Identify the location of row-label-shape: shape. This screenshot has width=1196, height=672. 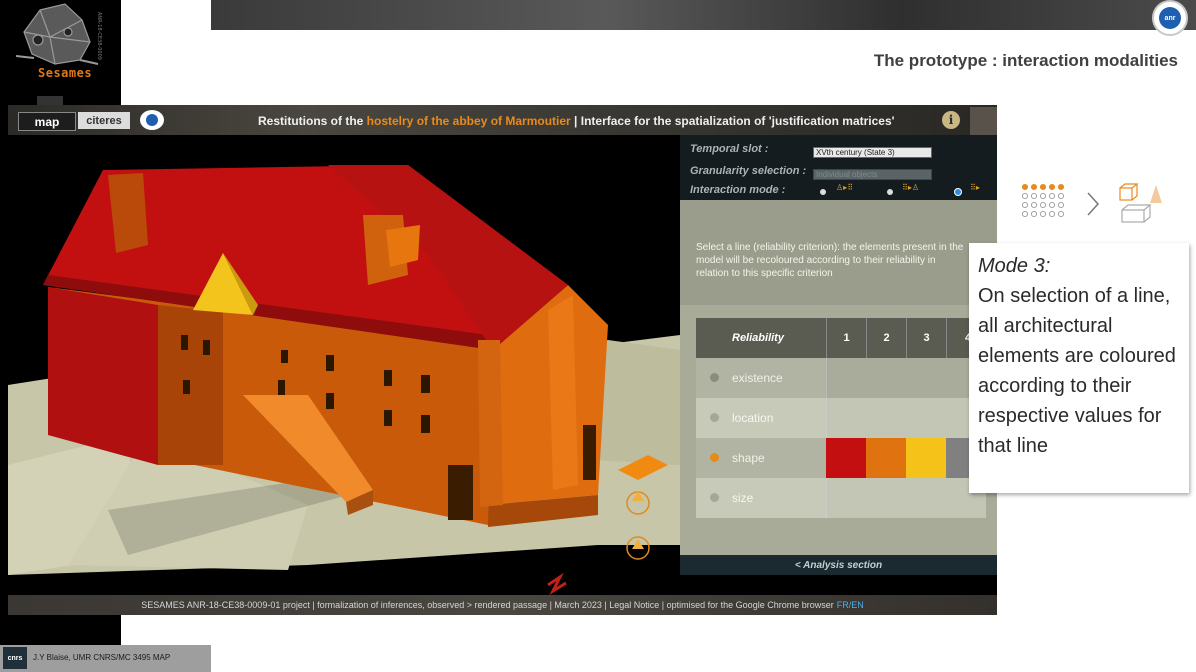
(775, 458).